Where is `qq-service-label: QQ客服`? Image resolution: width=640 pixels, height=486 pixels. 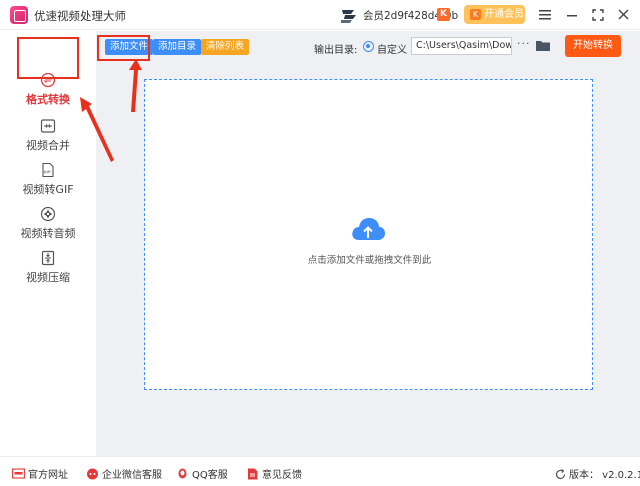
qq-service-label: QQ客服 is located at coordinates (210, 475).